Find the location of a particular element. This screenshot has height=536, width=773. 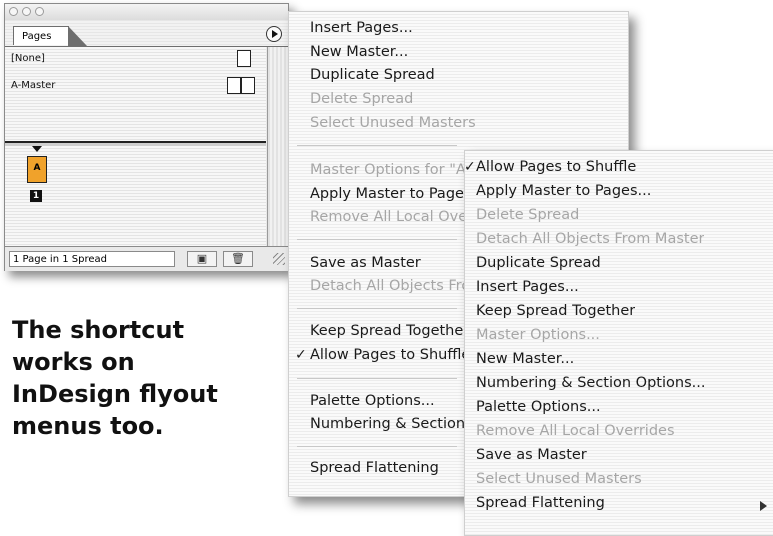

spread-status: 1 Page in 1 Spread is located at coordinates (92, 259).